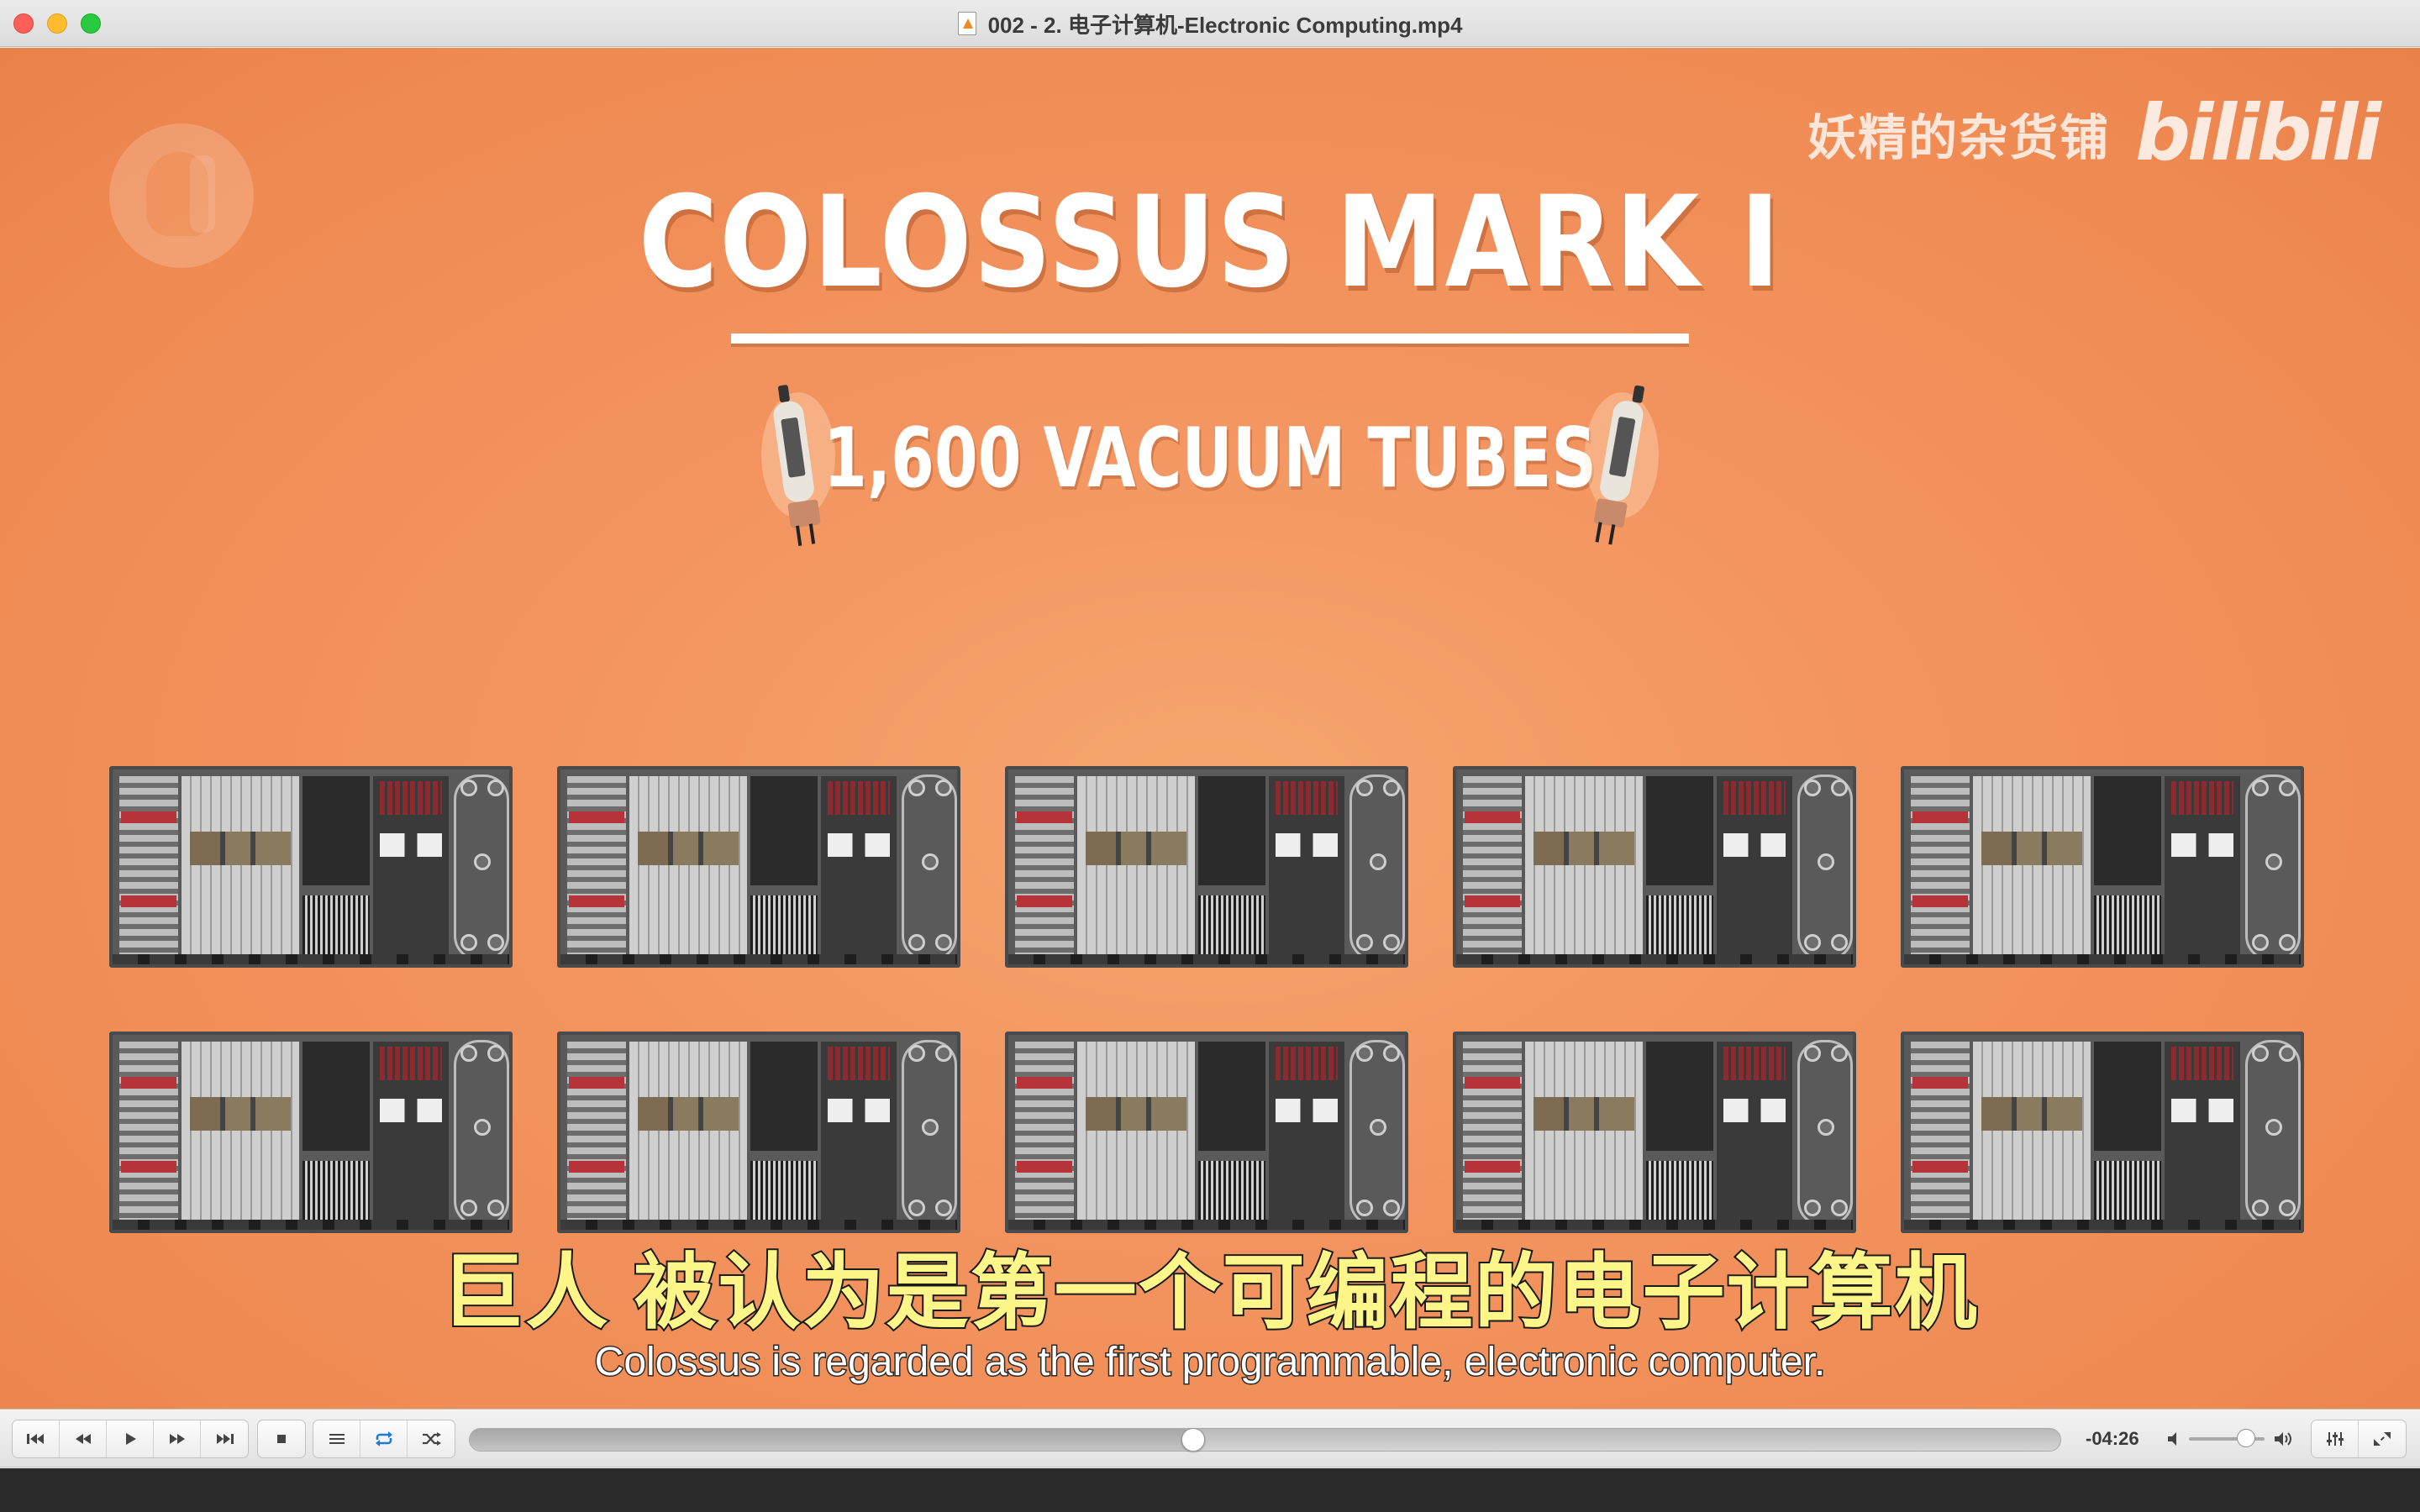 This screenshot has height=1512, width=2420. I want to click on skip-forward-button, so click(225, 1438).